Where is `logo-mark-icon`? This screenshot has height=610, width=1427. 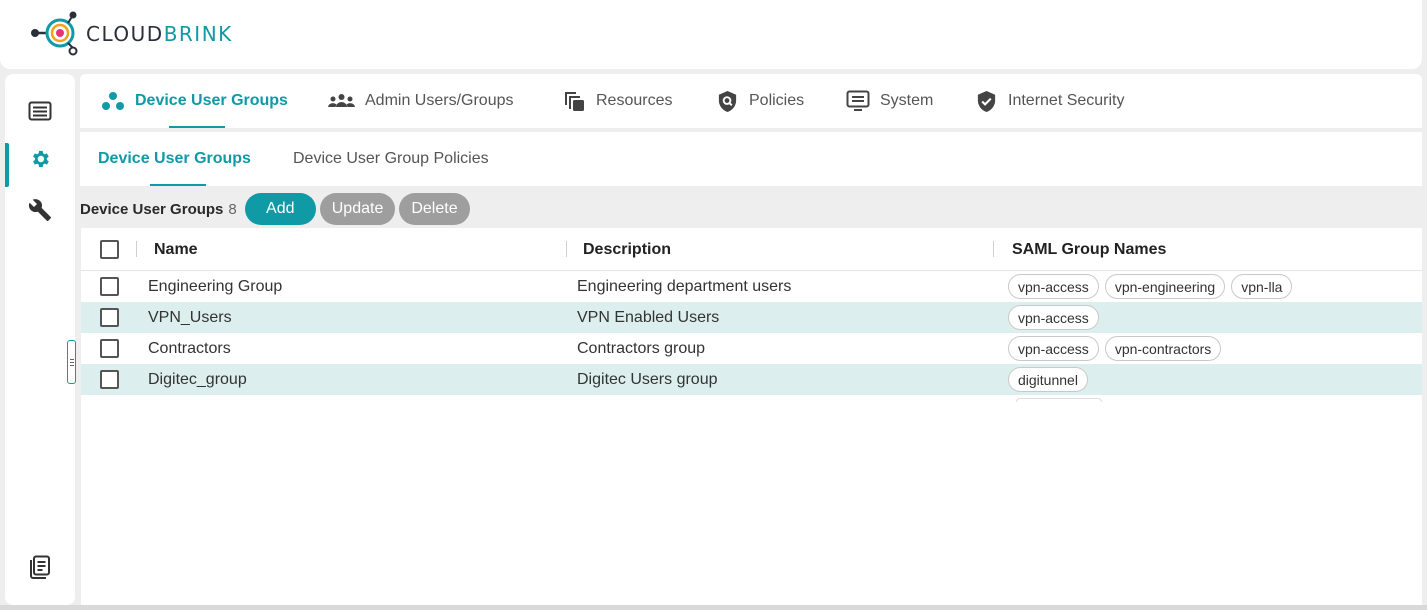
logo-mark-icon is located at coordinates (54, 33).